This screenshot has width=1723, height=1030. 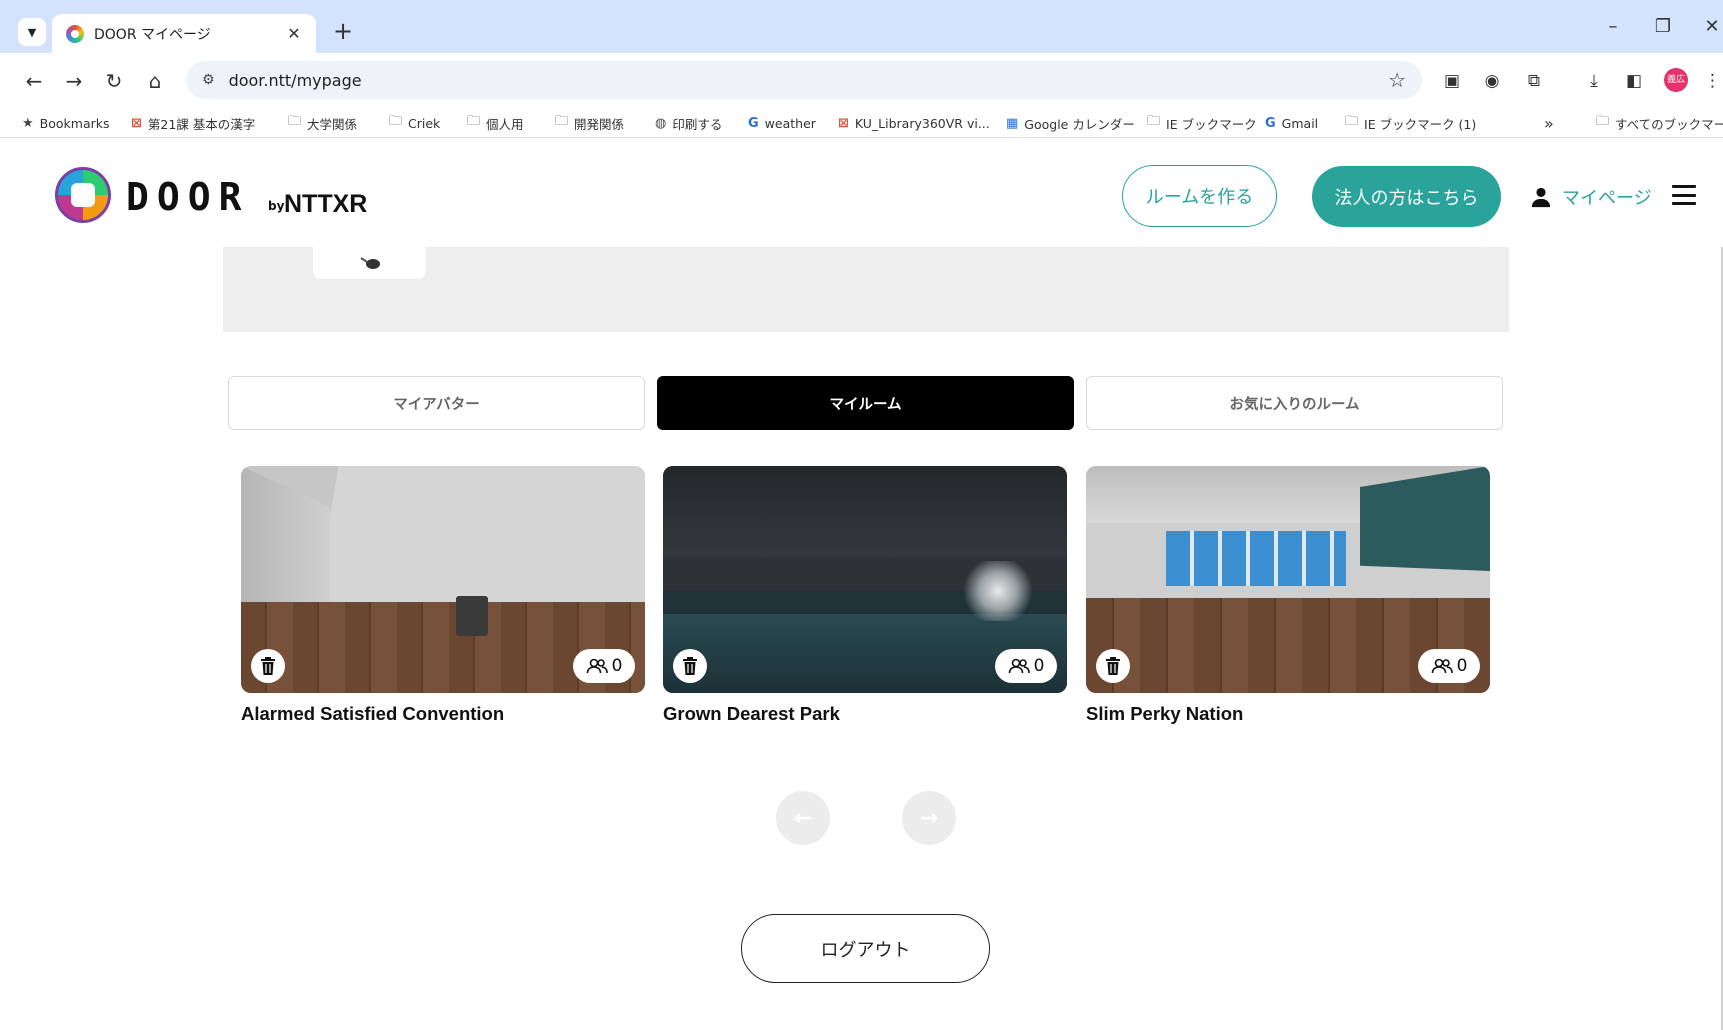 What do you see at coordinates (1406, 196) in the screenshot?
I see `corporate-button: 法人の方はこちら` at bounding box center [1406, 196].